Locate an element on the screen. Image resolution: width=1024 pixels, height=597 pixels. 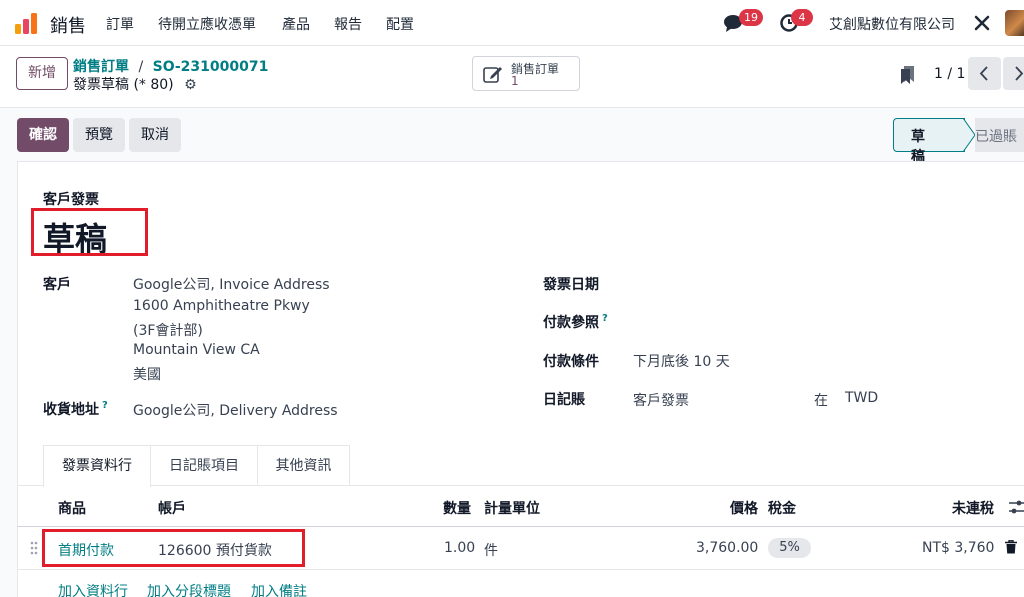
sales-order-smart-button: 銷售訂單 1 is located at coordinates (526, 73).